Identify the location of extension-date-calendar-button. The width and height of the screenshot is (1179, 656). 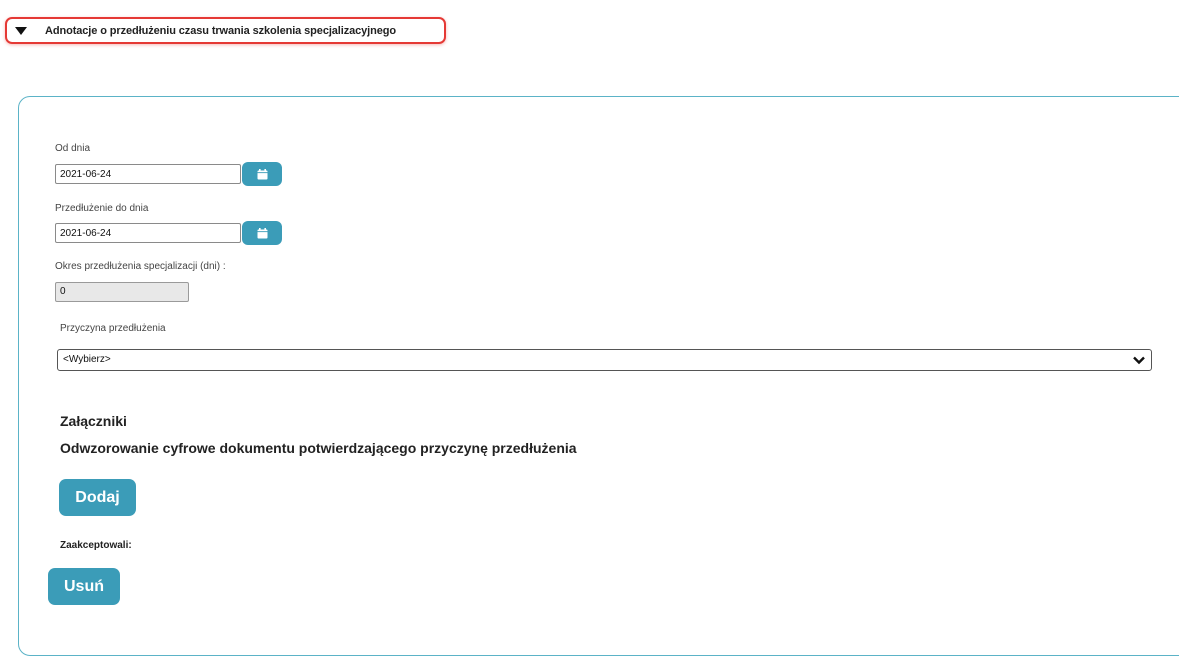
(262, 233).